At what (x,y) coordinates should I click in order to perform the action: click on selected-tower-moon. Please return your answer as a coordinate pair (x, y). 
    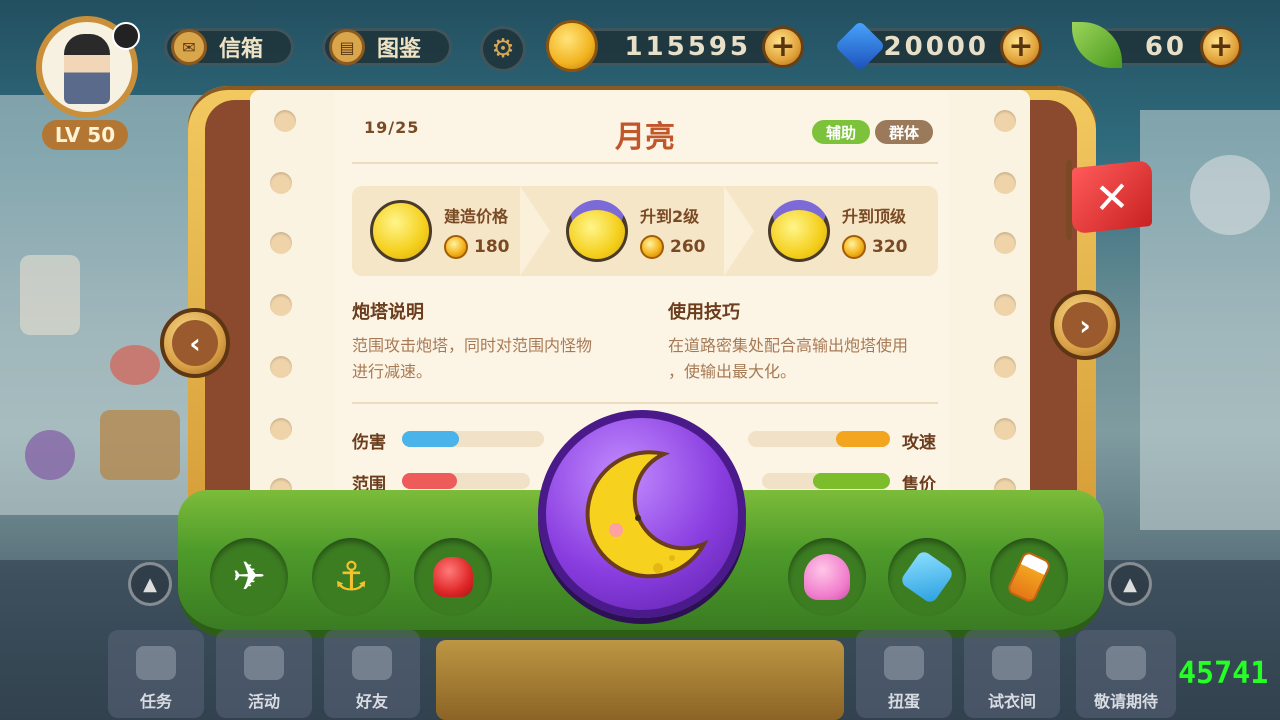
    Looking at the image, I should click on (642, 514).